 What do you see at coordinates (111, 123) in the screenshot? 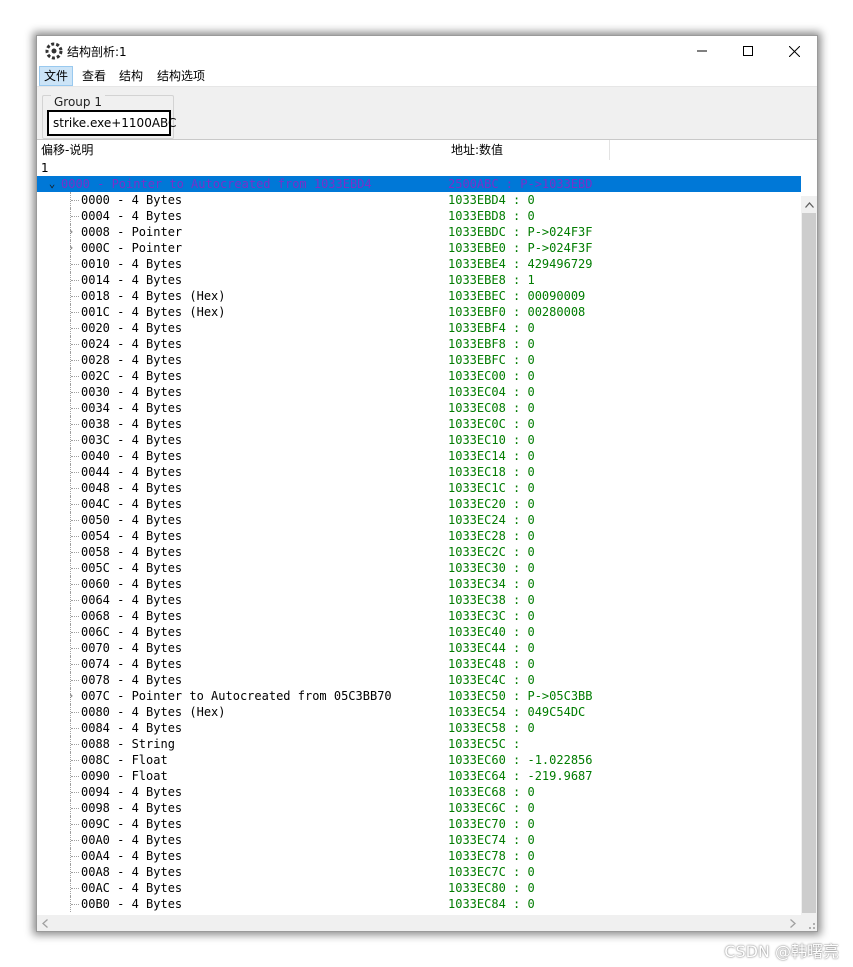
I see `group-address-box: strike.exe+1100ABC` at bounding box center [111, 123].